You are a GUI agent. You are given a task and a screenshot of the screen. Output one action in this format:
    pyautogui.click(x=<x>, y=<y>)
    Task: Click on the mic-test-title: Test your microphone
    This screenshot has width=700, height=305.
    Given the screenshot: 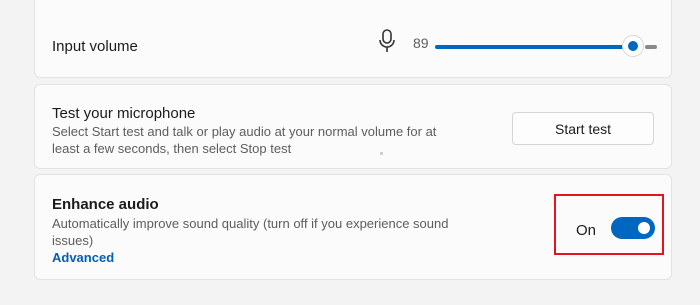 What is the action you would take?
    pyautogui.click(x=124, y=113)
    